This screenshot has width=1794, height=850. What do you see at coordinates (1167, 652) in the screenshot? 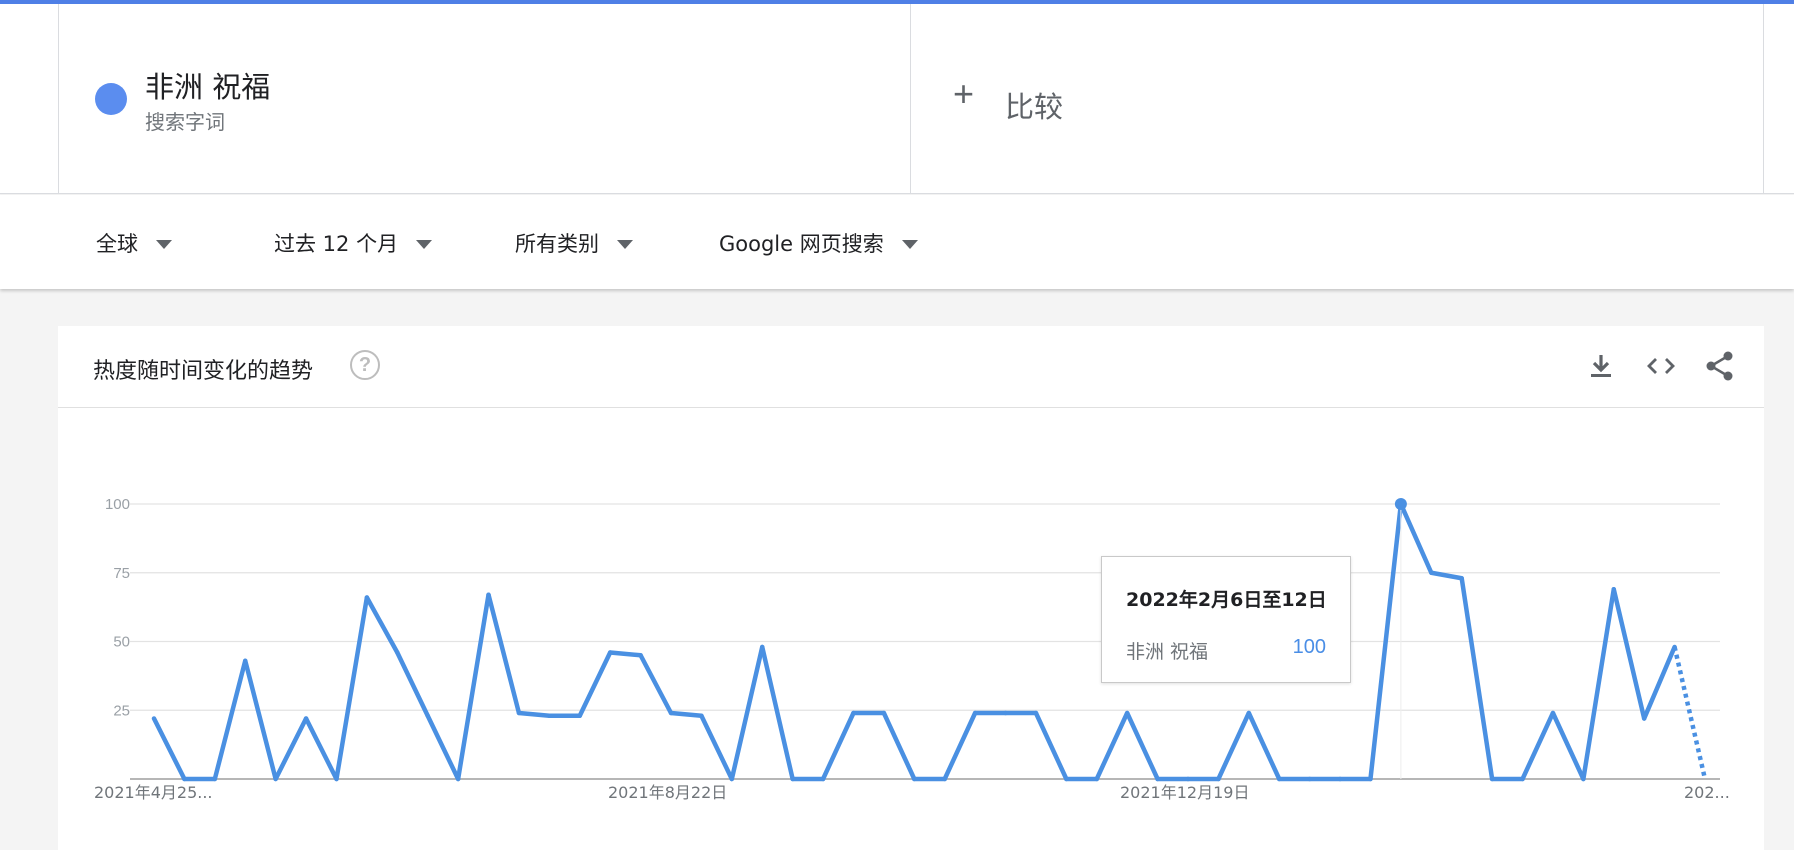
I see `tooltip-term: 非洲 祝福` at bounding box center [1167, 652].